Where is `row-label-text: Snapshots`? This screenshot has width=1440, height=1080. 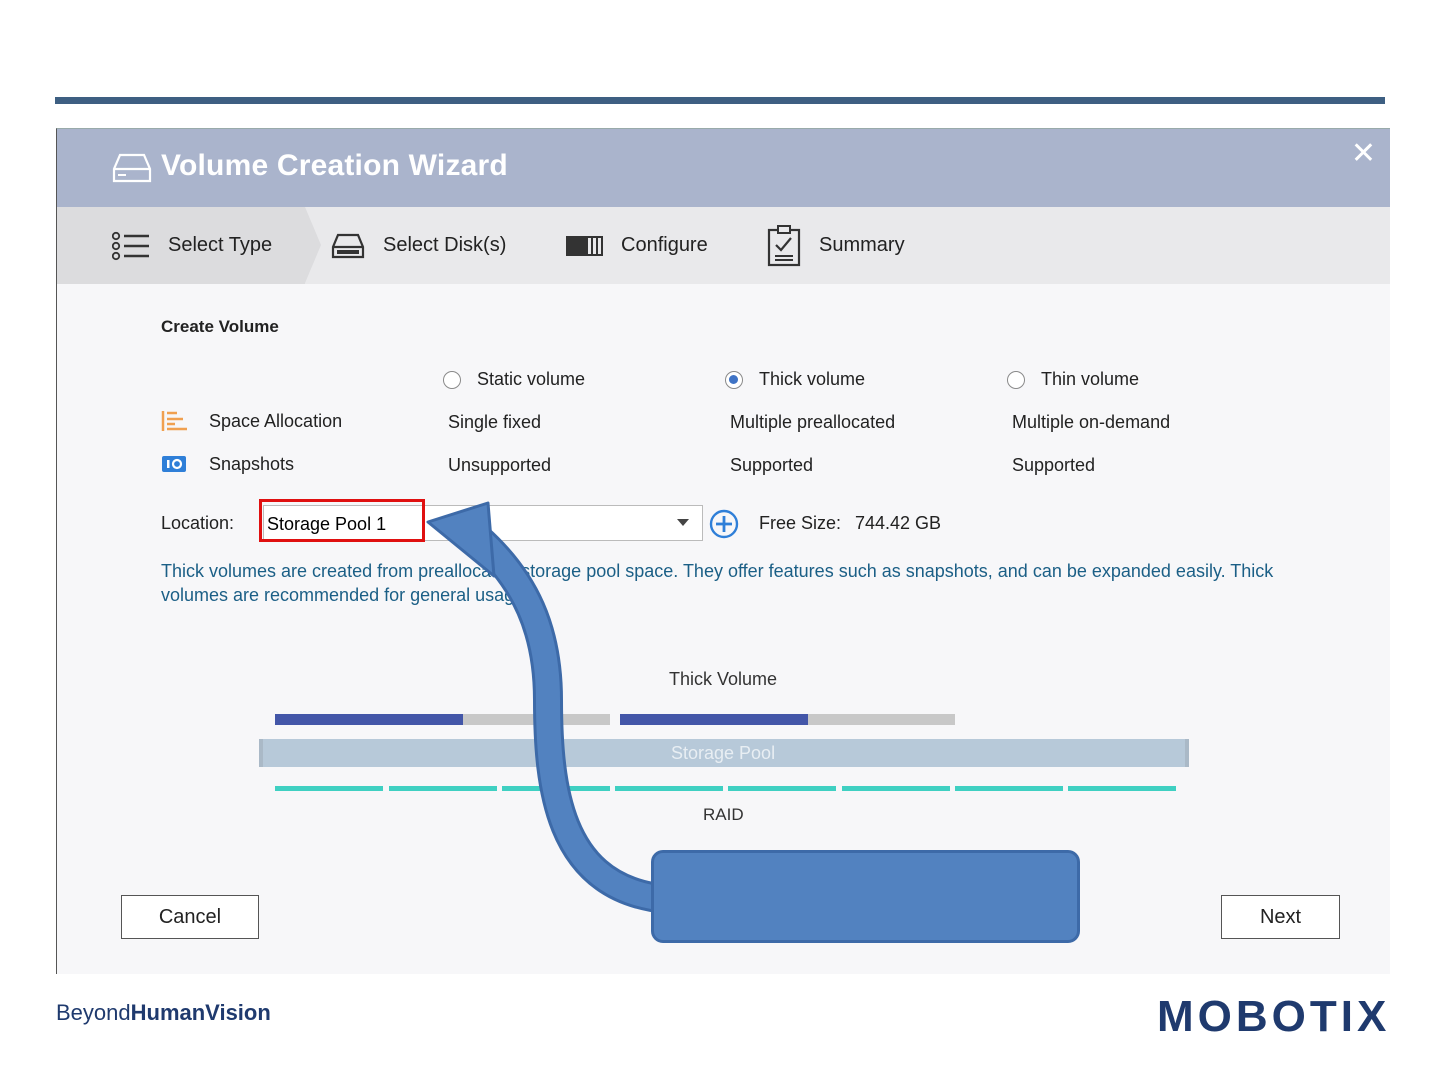 row-label-text: Snapshots is located at coordinates (252, 463).